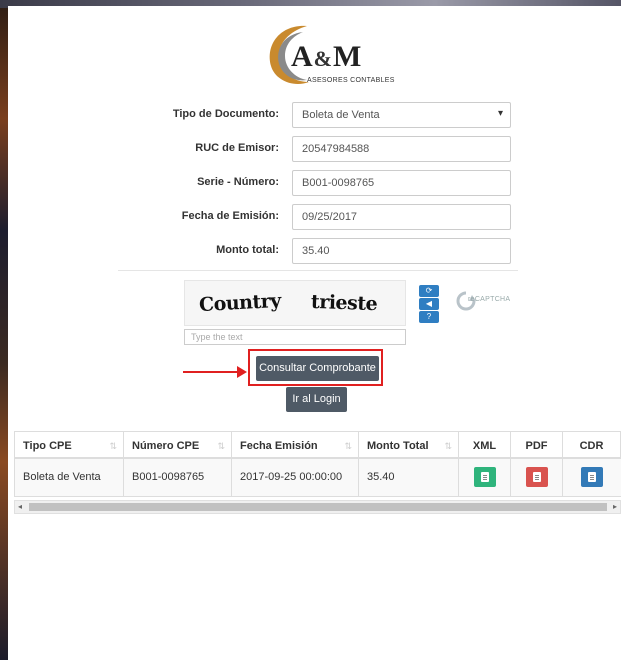  What do you see at coordinates (230, 216) in the screenshot?
I see `fecha-emision-label: Fecha de Emisión:` at bounding box center [230, 216].